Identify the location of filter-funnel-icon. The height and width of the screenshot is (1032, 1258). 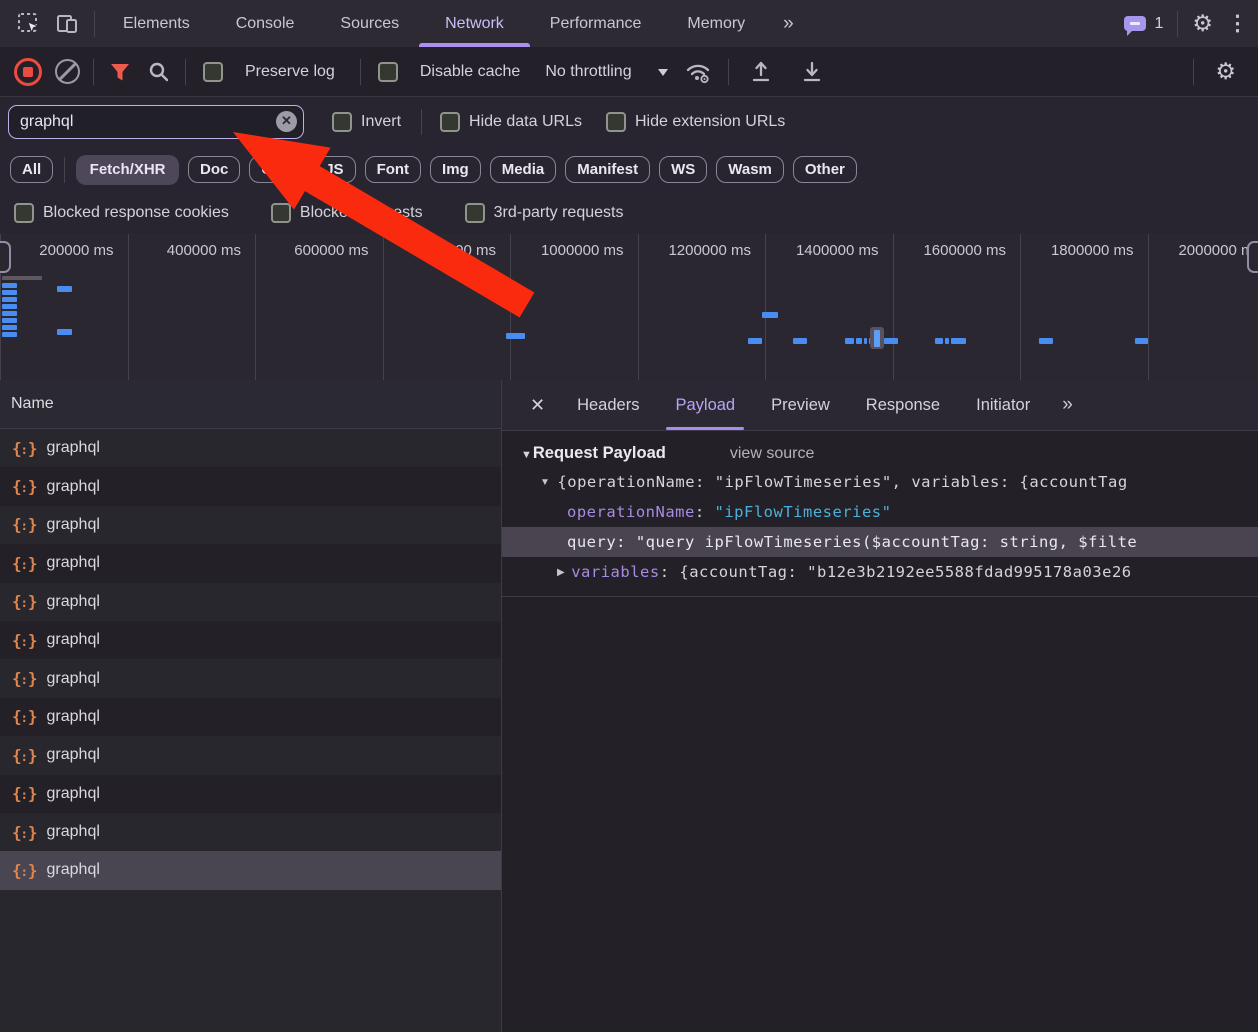
(120, 72).